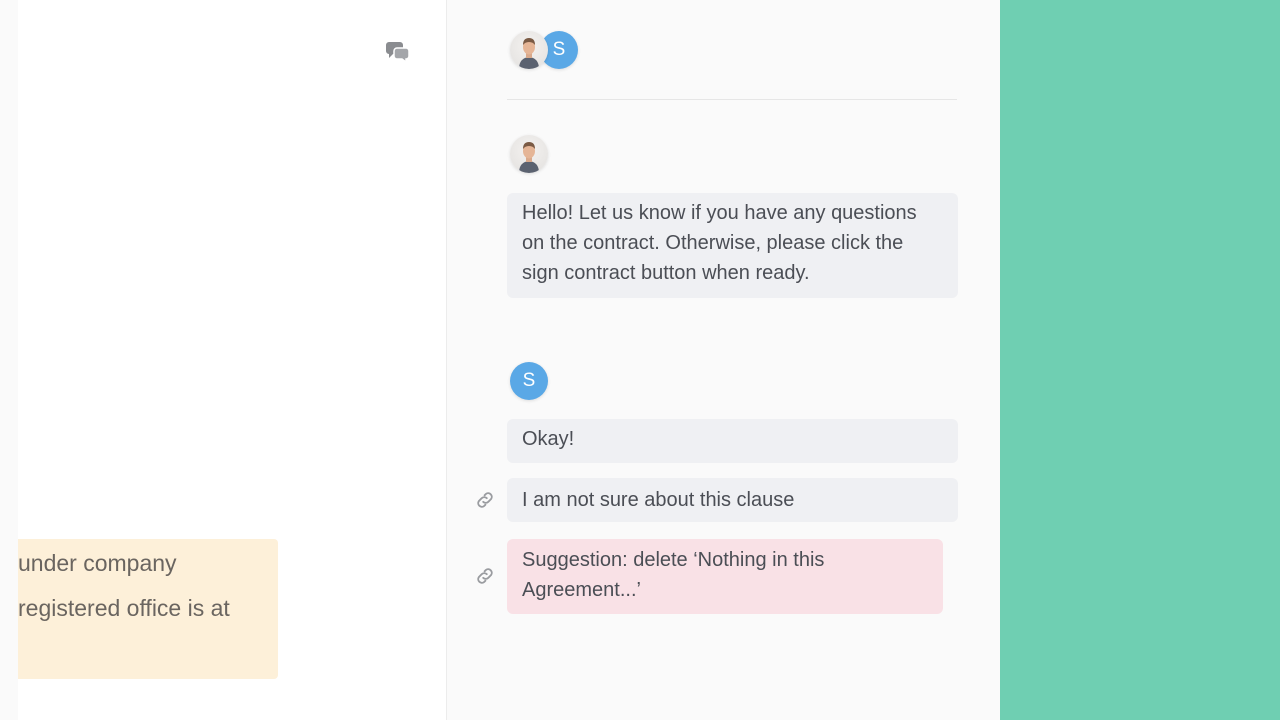 This screenshot has width=1280, height=720. I want to click on message-bubble: Okay!, so click(732, 441).